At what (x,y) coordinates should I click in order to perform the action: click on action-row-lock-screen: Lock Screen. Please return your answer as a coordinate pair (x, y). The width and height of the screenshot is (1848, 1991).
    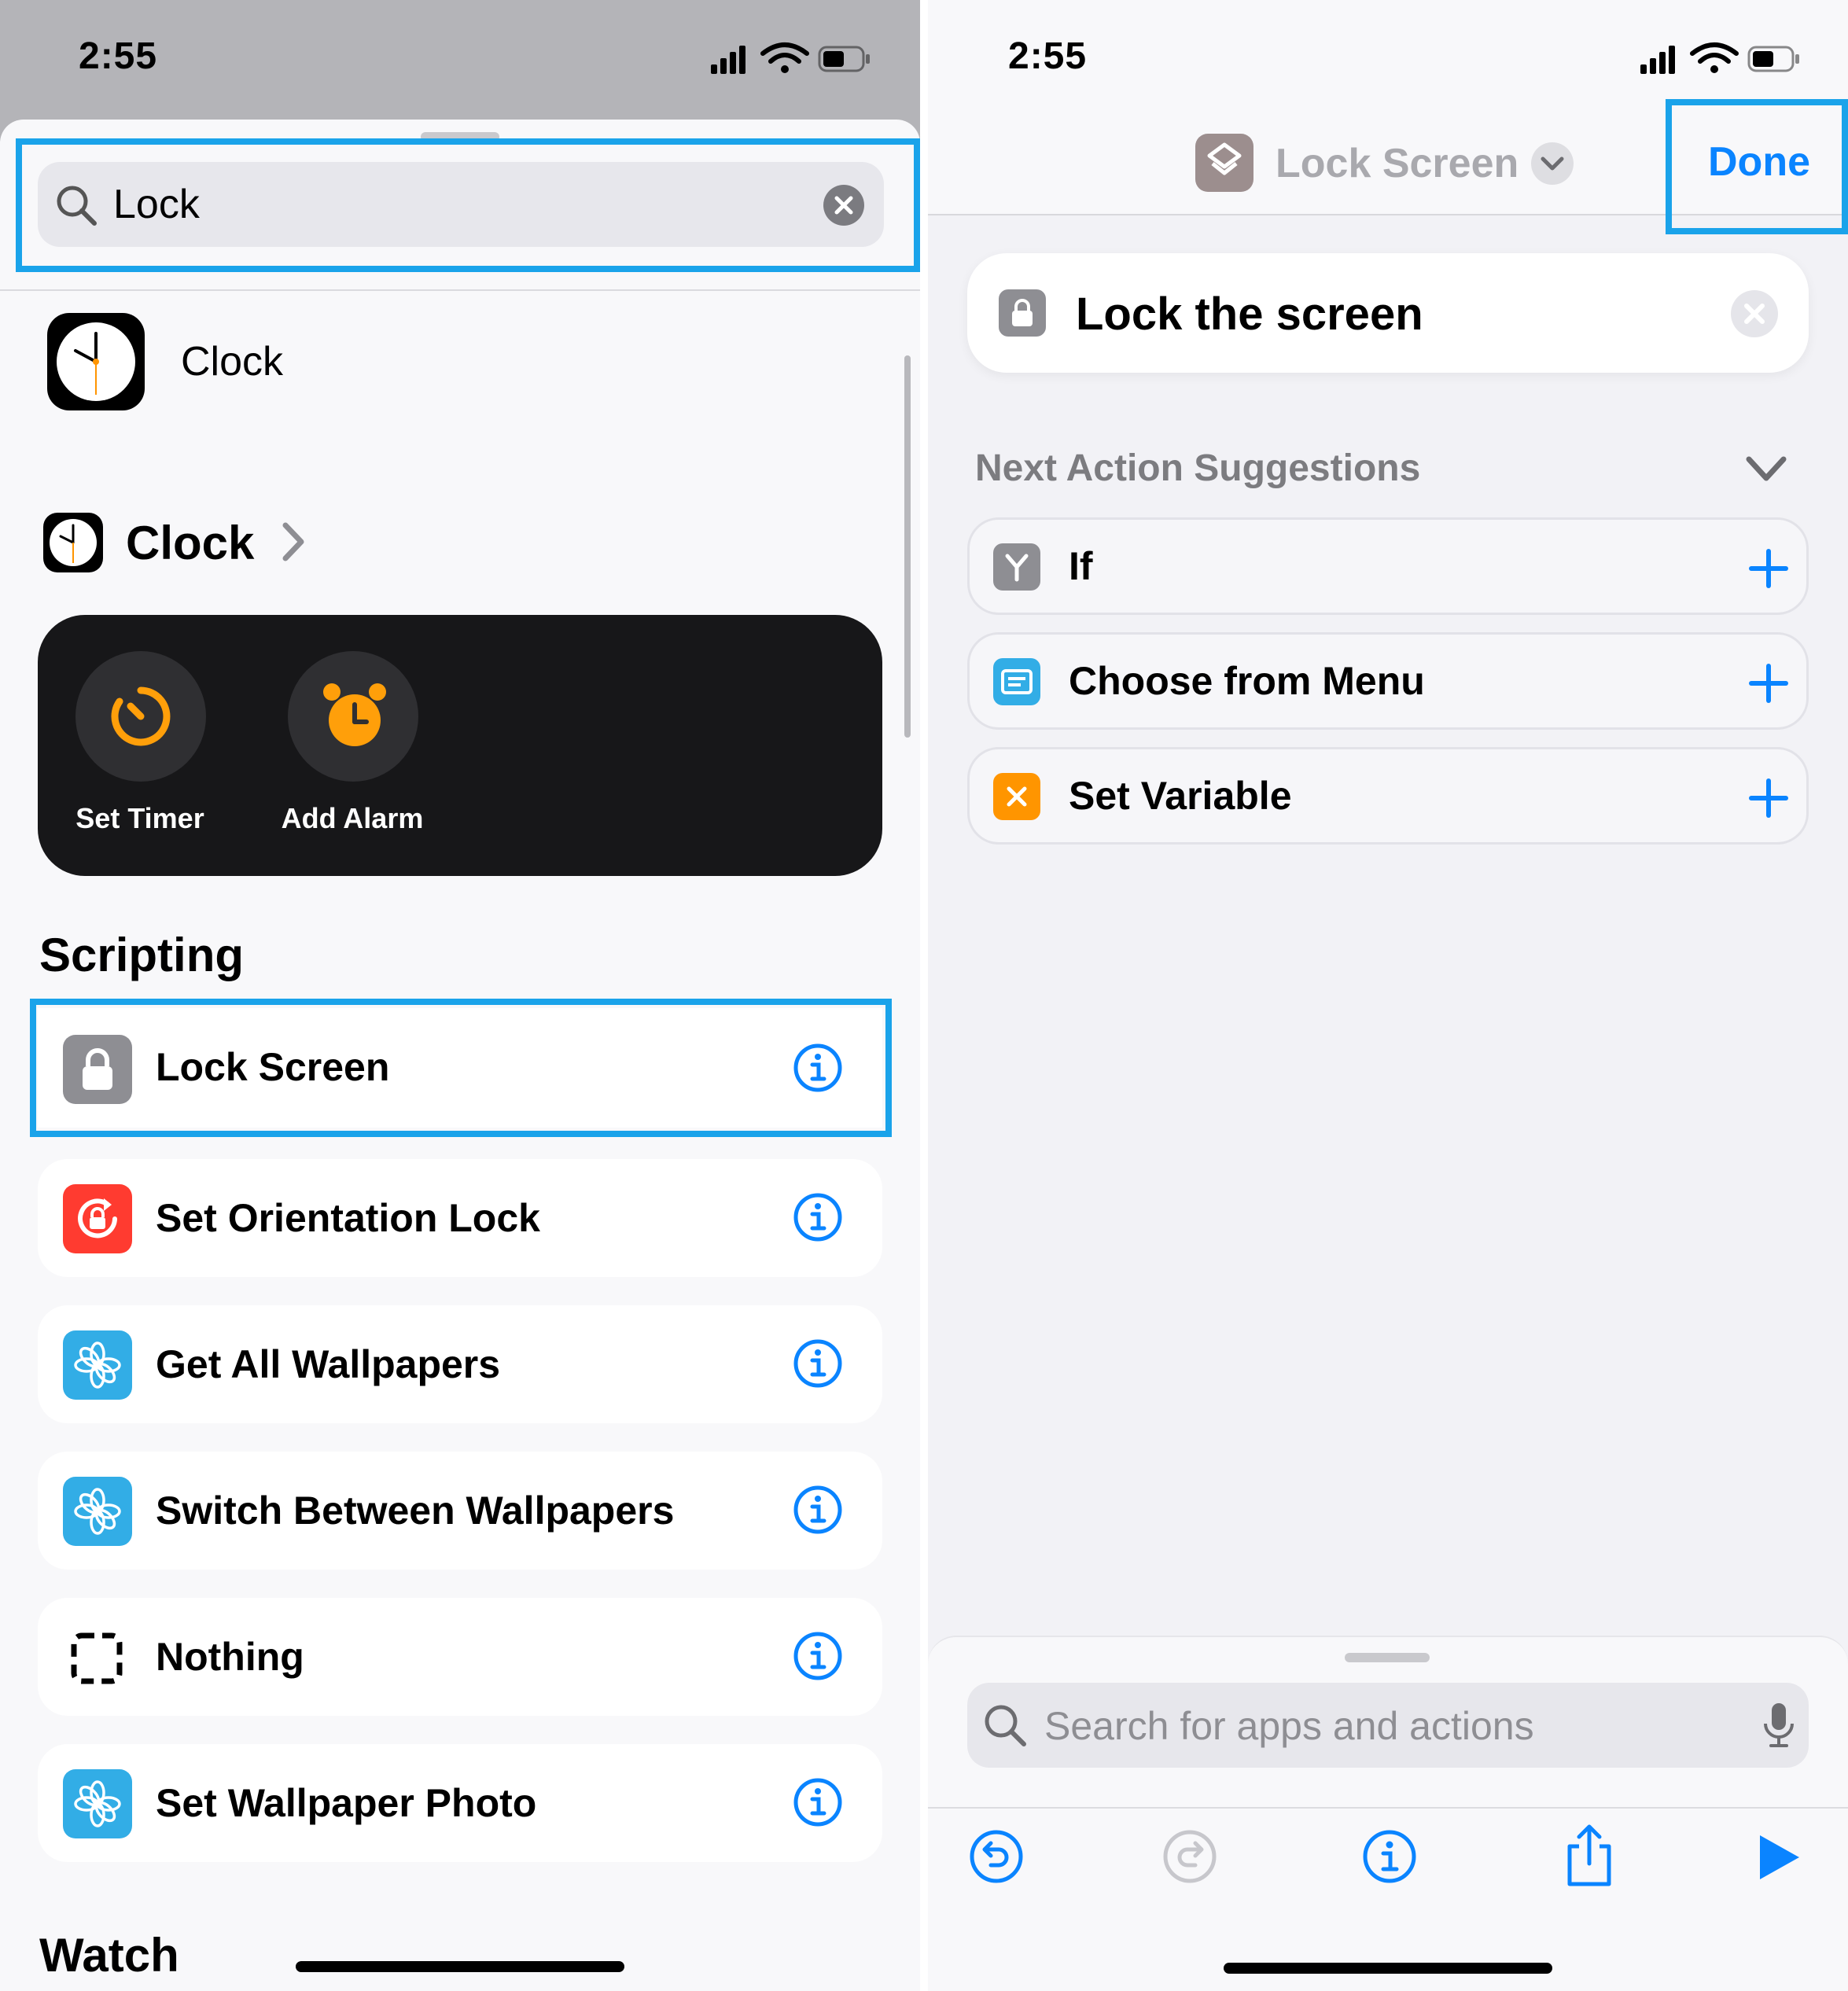
    Looking at the image, I should click on (460, 1068).